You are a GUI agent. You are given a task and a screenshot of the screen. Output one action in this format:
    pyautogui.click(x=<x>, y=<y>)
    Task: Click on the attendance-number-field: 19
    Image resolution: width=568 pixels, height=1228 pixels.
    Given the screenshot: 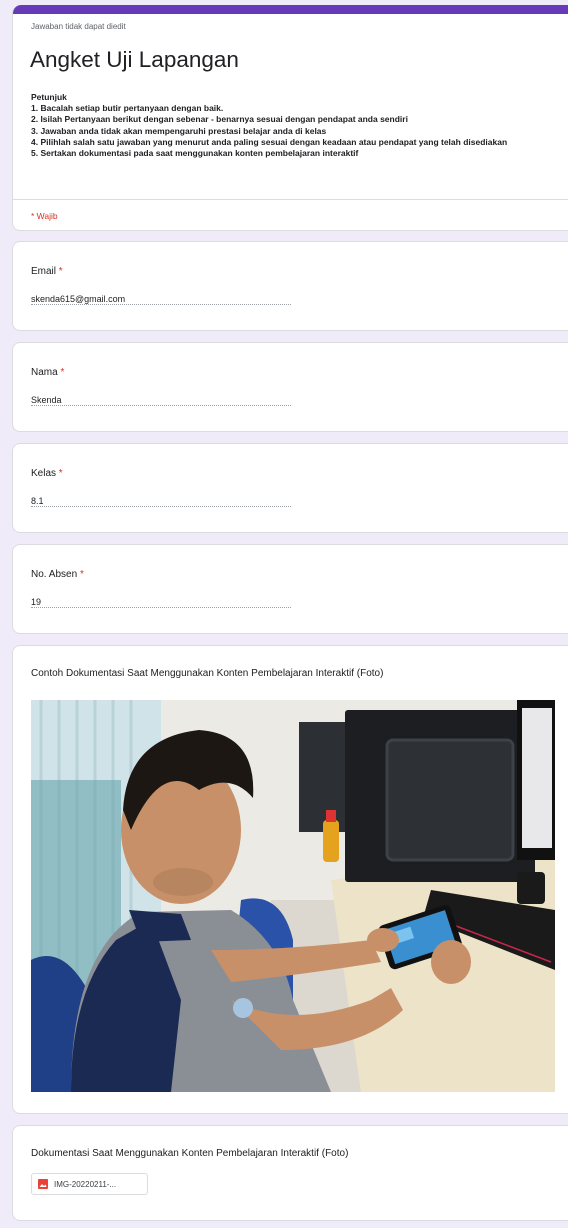 What is the action you would take?
    pyautogui.click(x=36, y=602)
    